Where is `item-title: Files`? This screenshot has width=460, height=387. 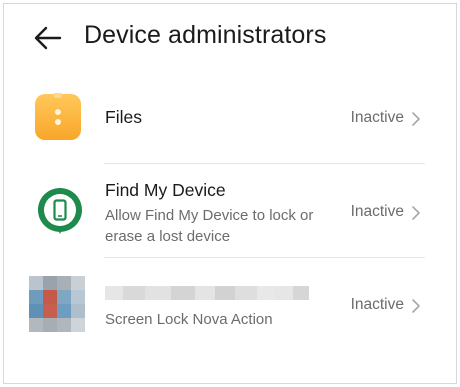 item-title: Files is located at coordinates (123, 117).